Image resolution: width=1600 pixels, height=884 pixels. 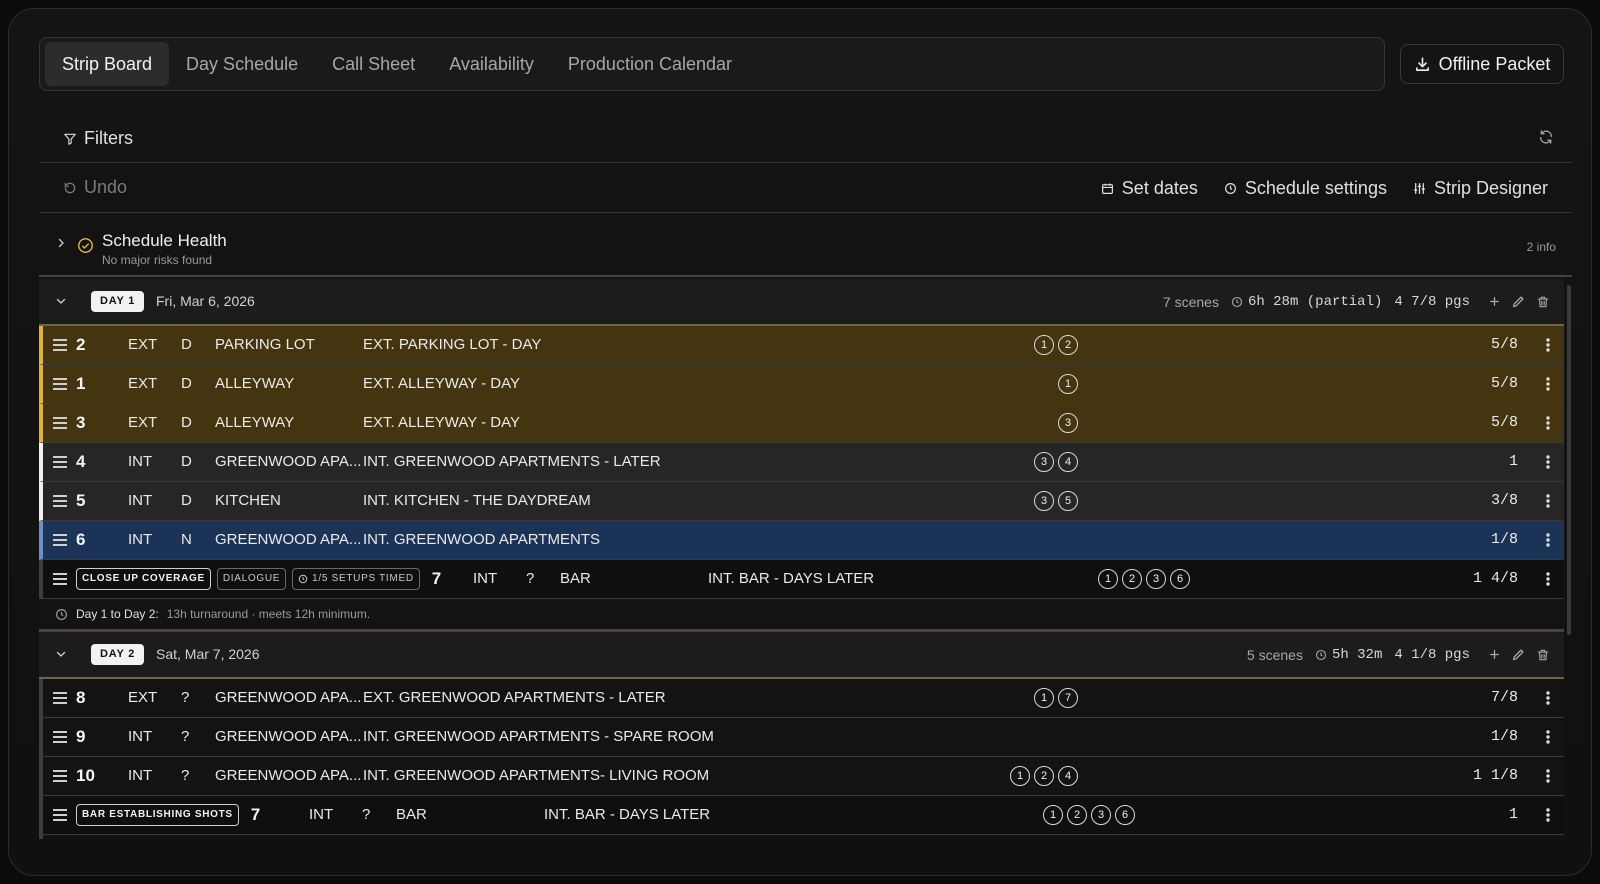 What do you see at coordinates (1274, 654) in the screenshot?
I see `scene-count: 5 scenes` at bounding box center [1274, 654].